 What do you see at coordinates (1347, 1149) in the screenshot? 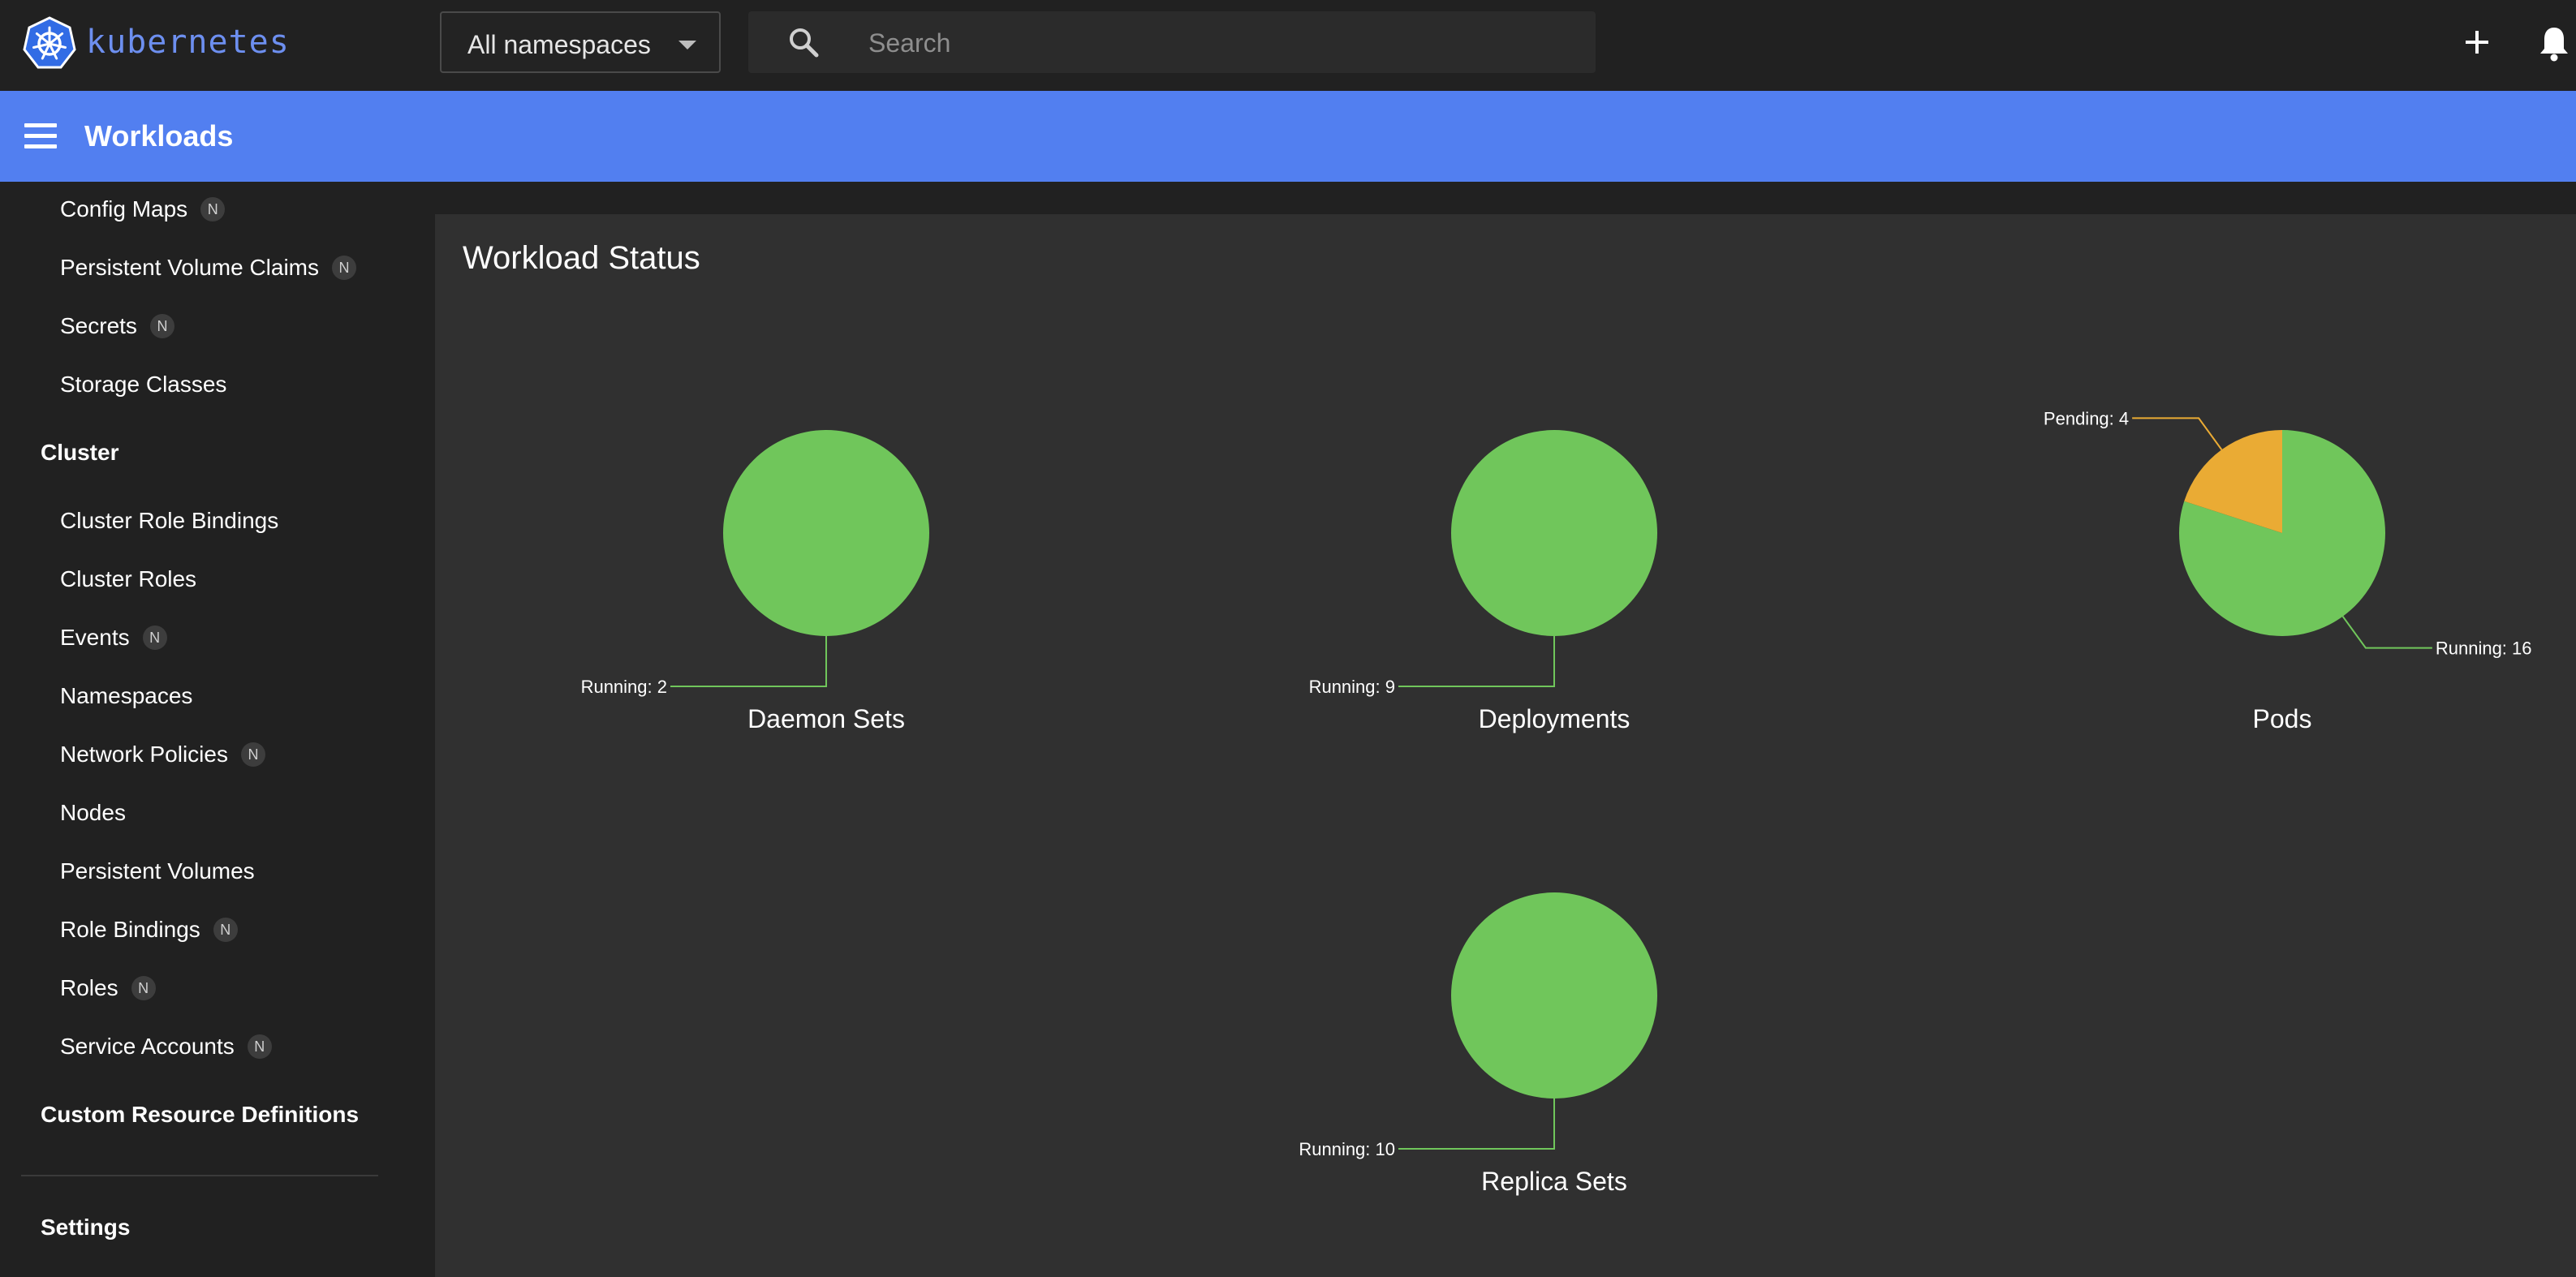
I see `replica-sets-slice-running-data-label: Running: 10` at bounding box center [1347, 1149].